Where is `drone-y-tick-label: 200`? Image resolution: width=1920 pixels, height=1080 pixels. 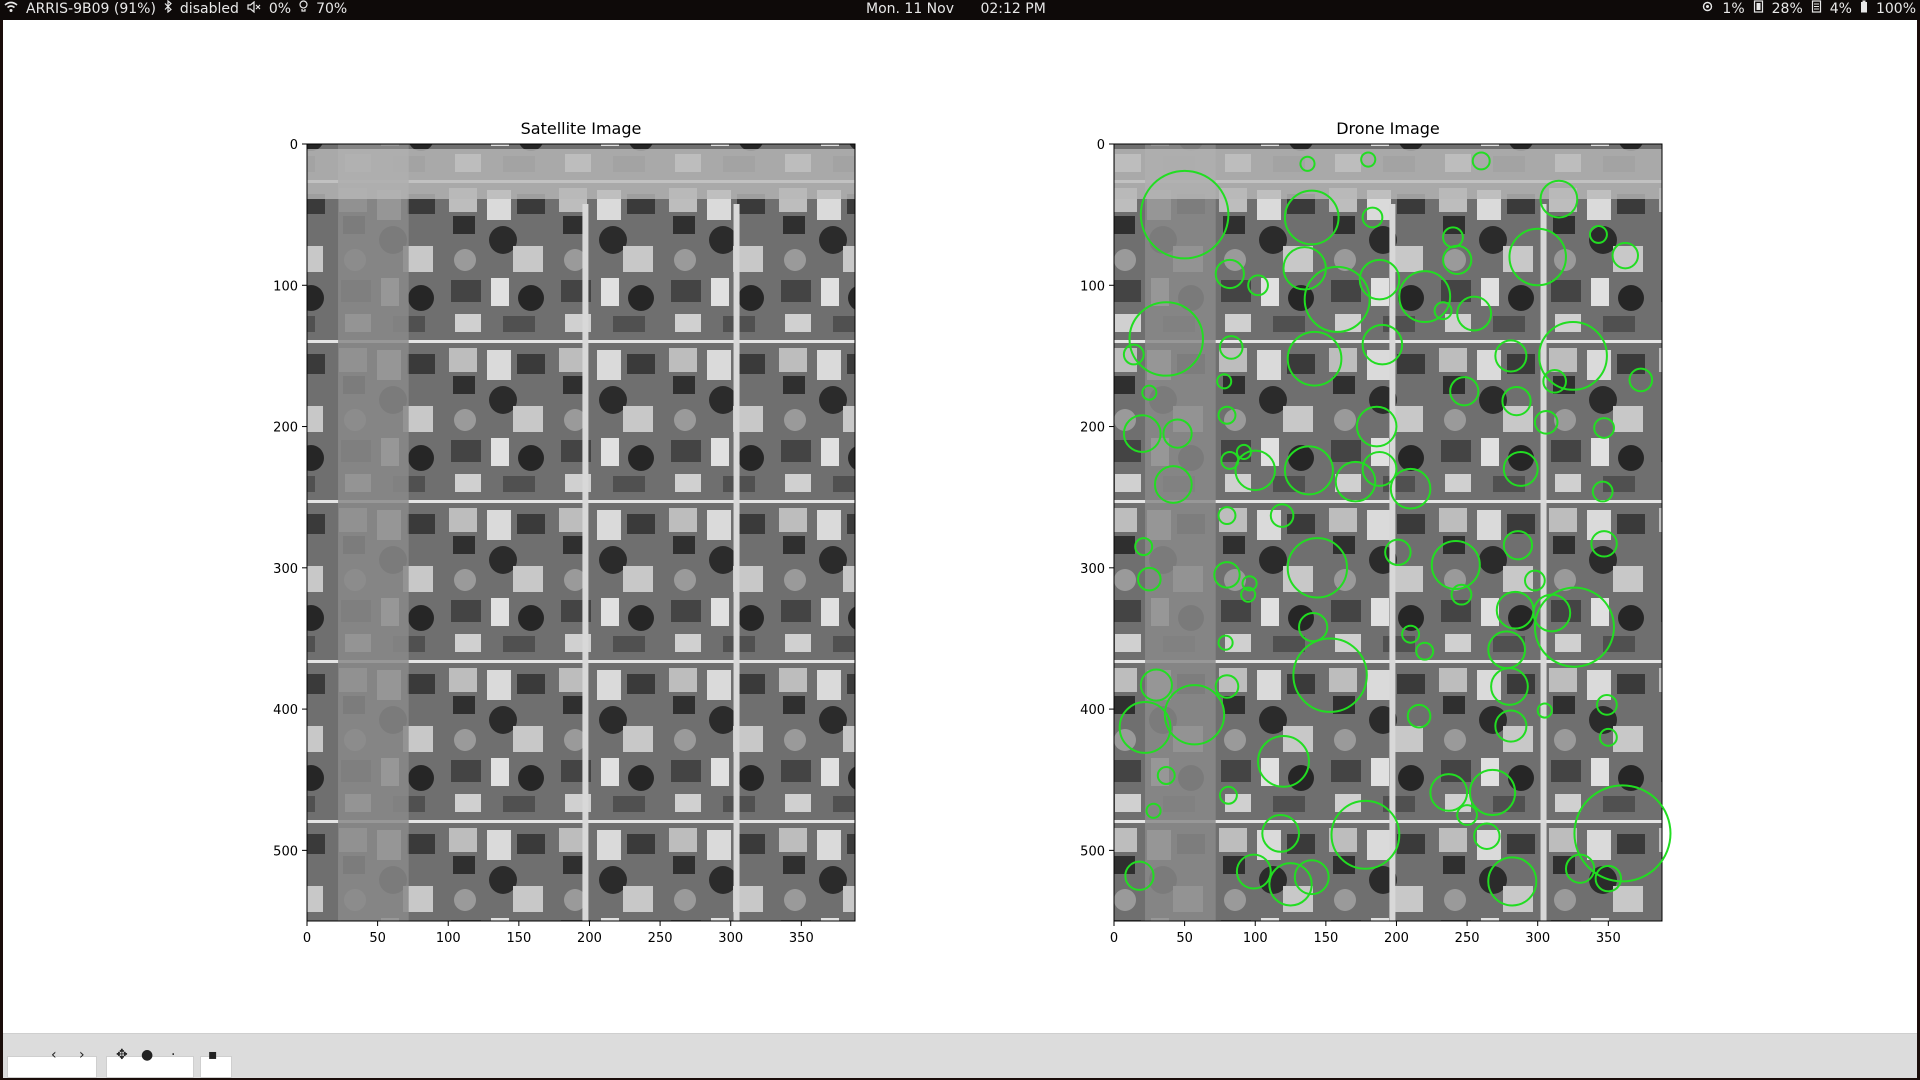 drone-y-tick-label: 200 is located at coordinates (1092, 428).